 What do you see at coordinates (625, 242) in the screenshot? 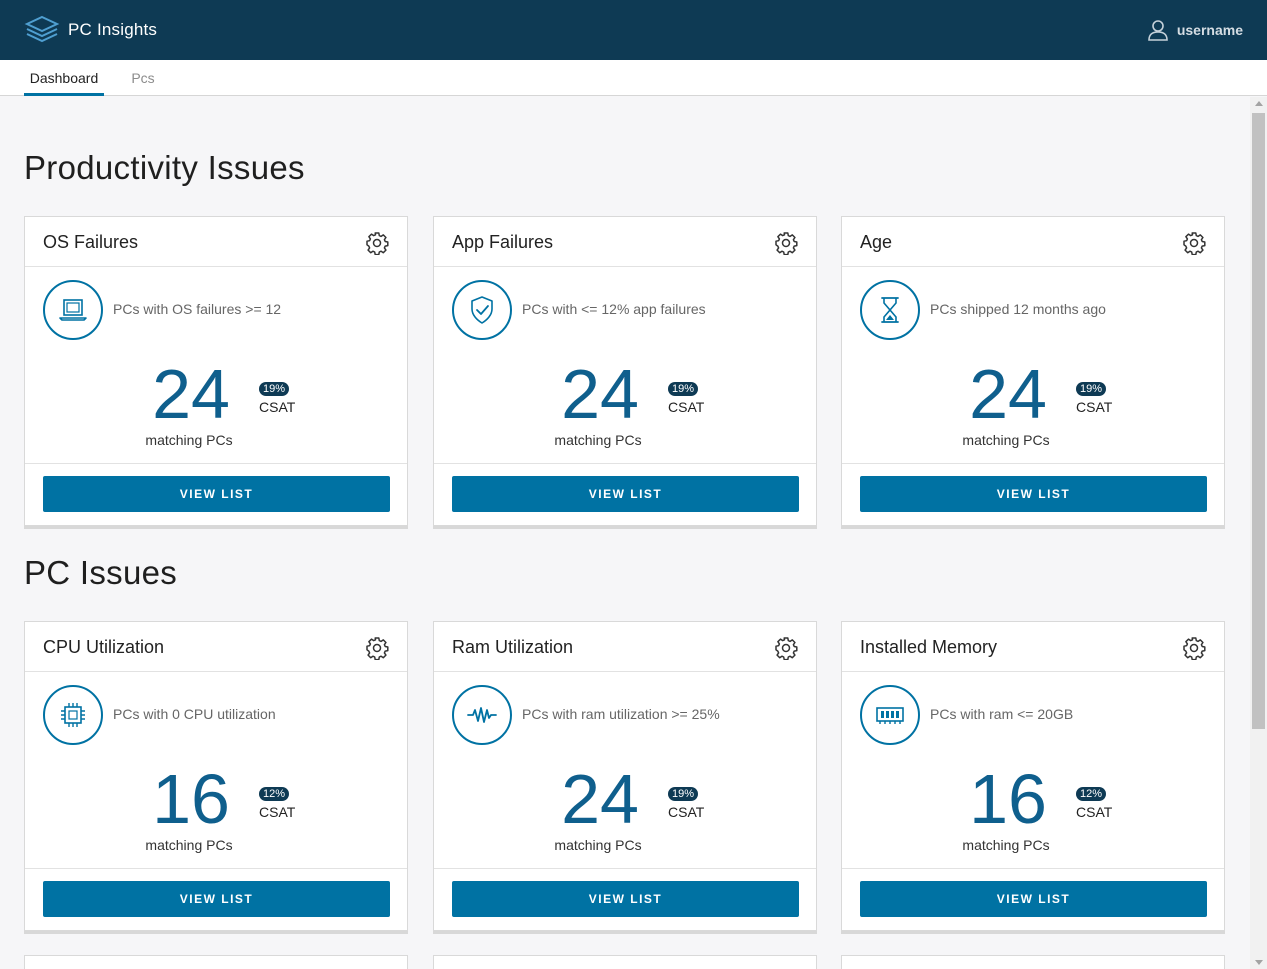
I see `card-header: App Failures` at bounding box center [625, 242].